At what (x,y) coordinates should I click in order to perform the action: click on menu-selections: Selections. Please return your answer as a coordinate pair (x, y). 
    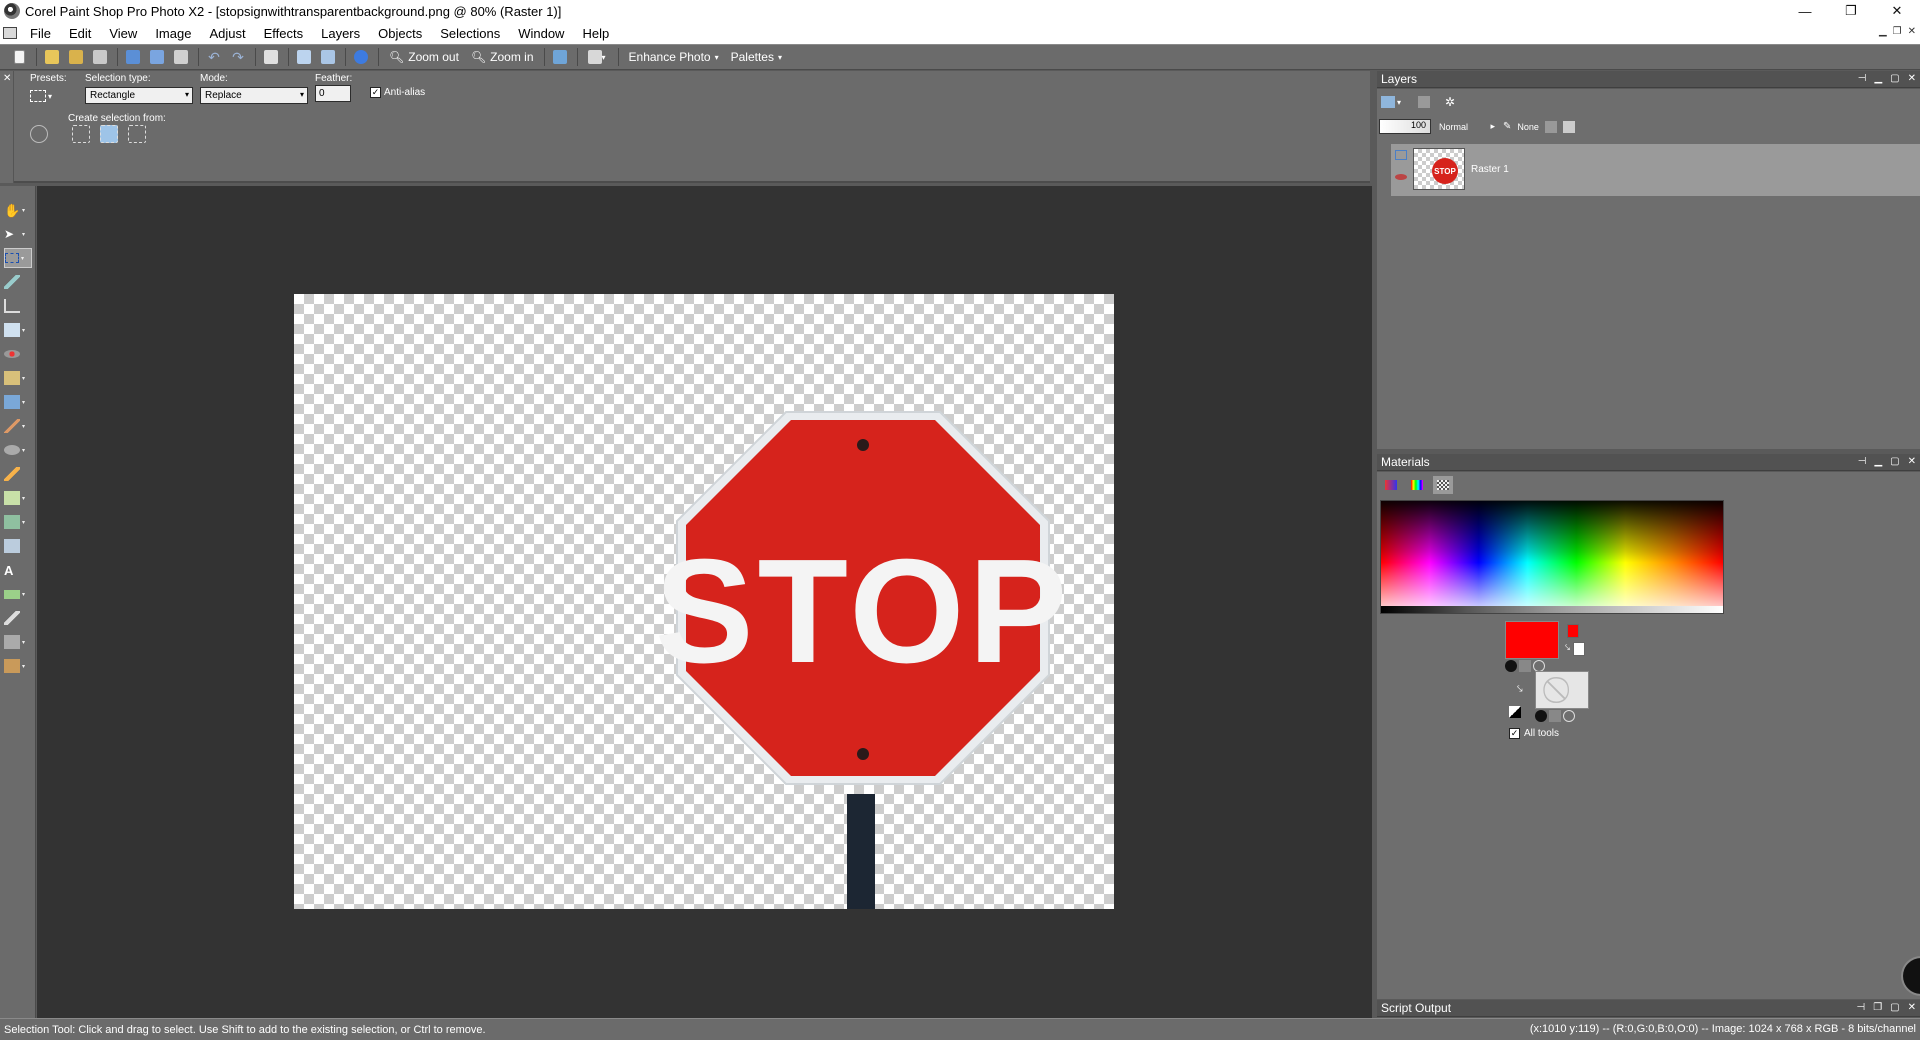
    Looking at the image, I should click on (470, 33).